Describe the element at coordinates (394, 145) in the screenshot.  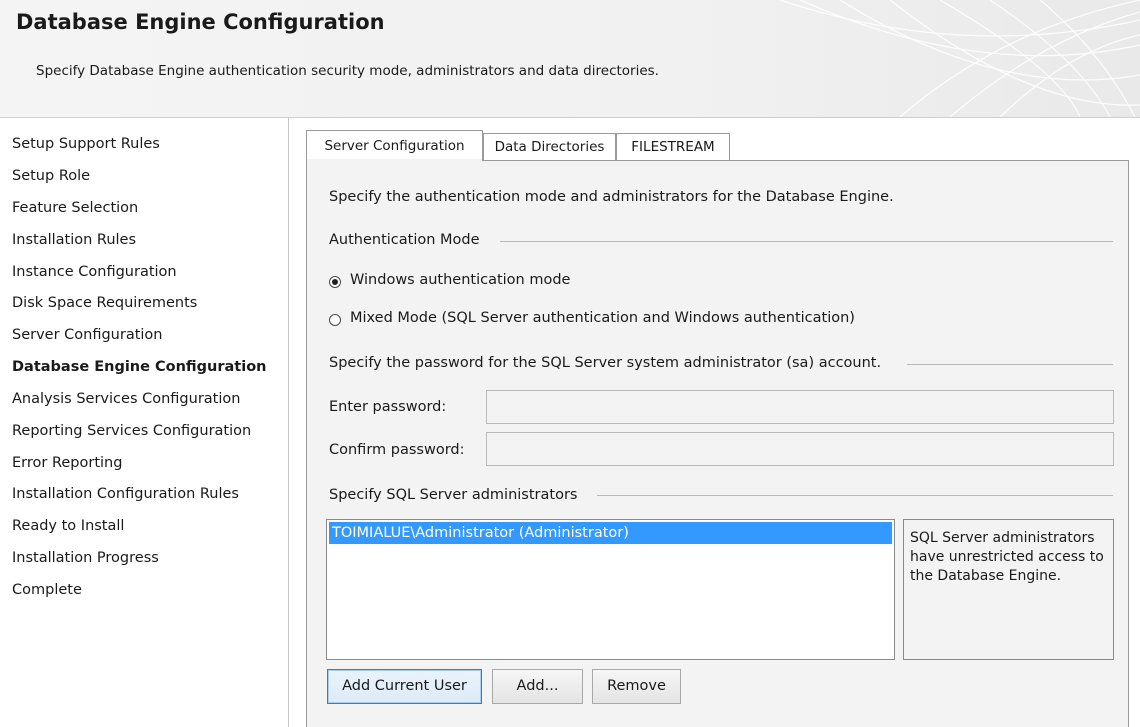
I see `tab-server-configuration: Server Configuration` at that location.